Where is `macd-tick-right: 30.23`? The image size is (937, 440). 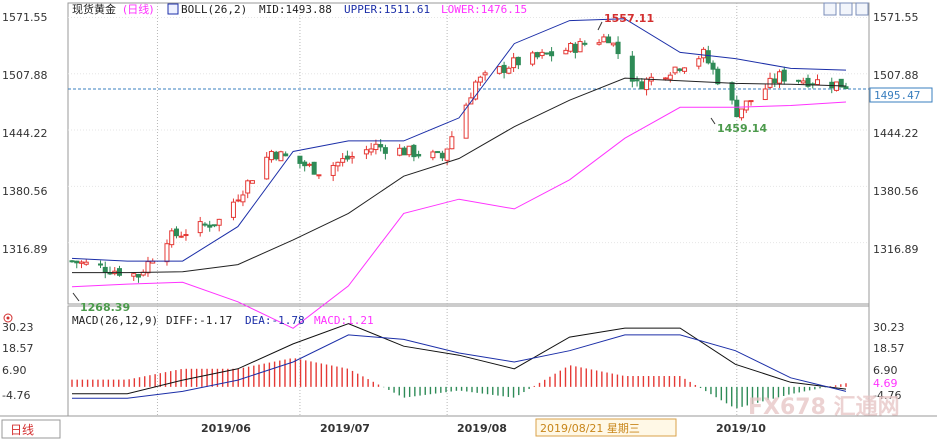 macd-tick-right: 30.23 is located at coordinates (889, 327).